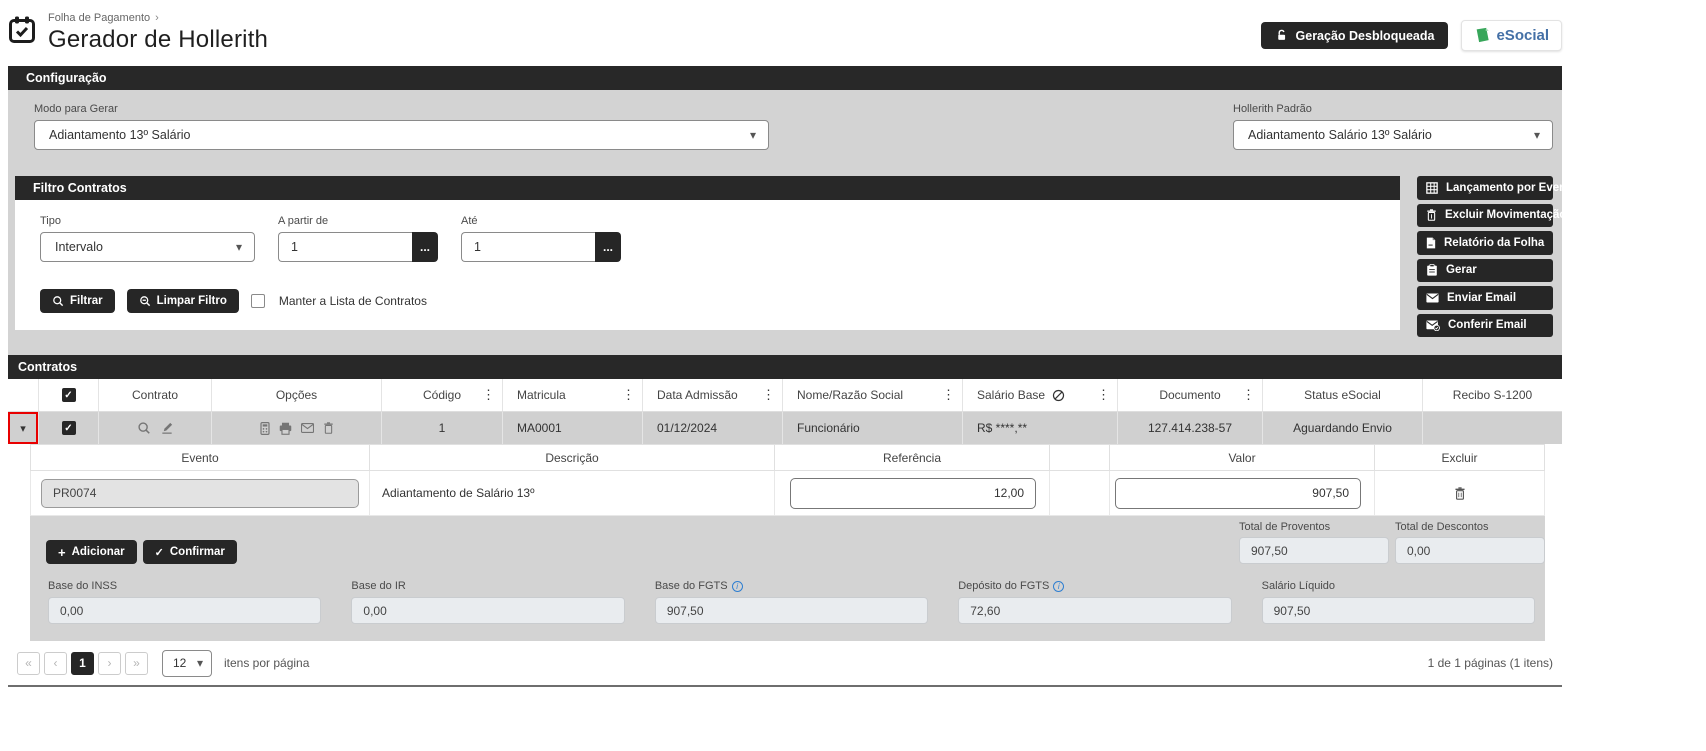  Describe the element at coordinates (55, 663) in the screenshot. I see `prev-page-button: ‹` at that location.